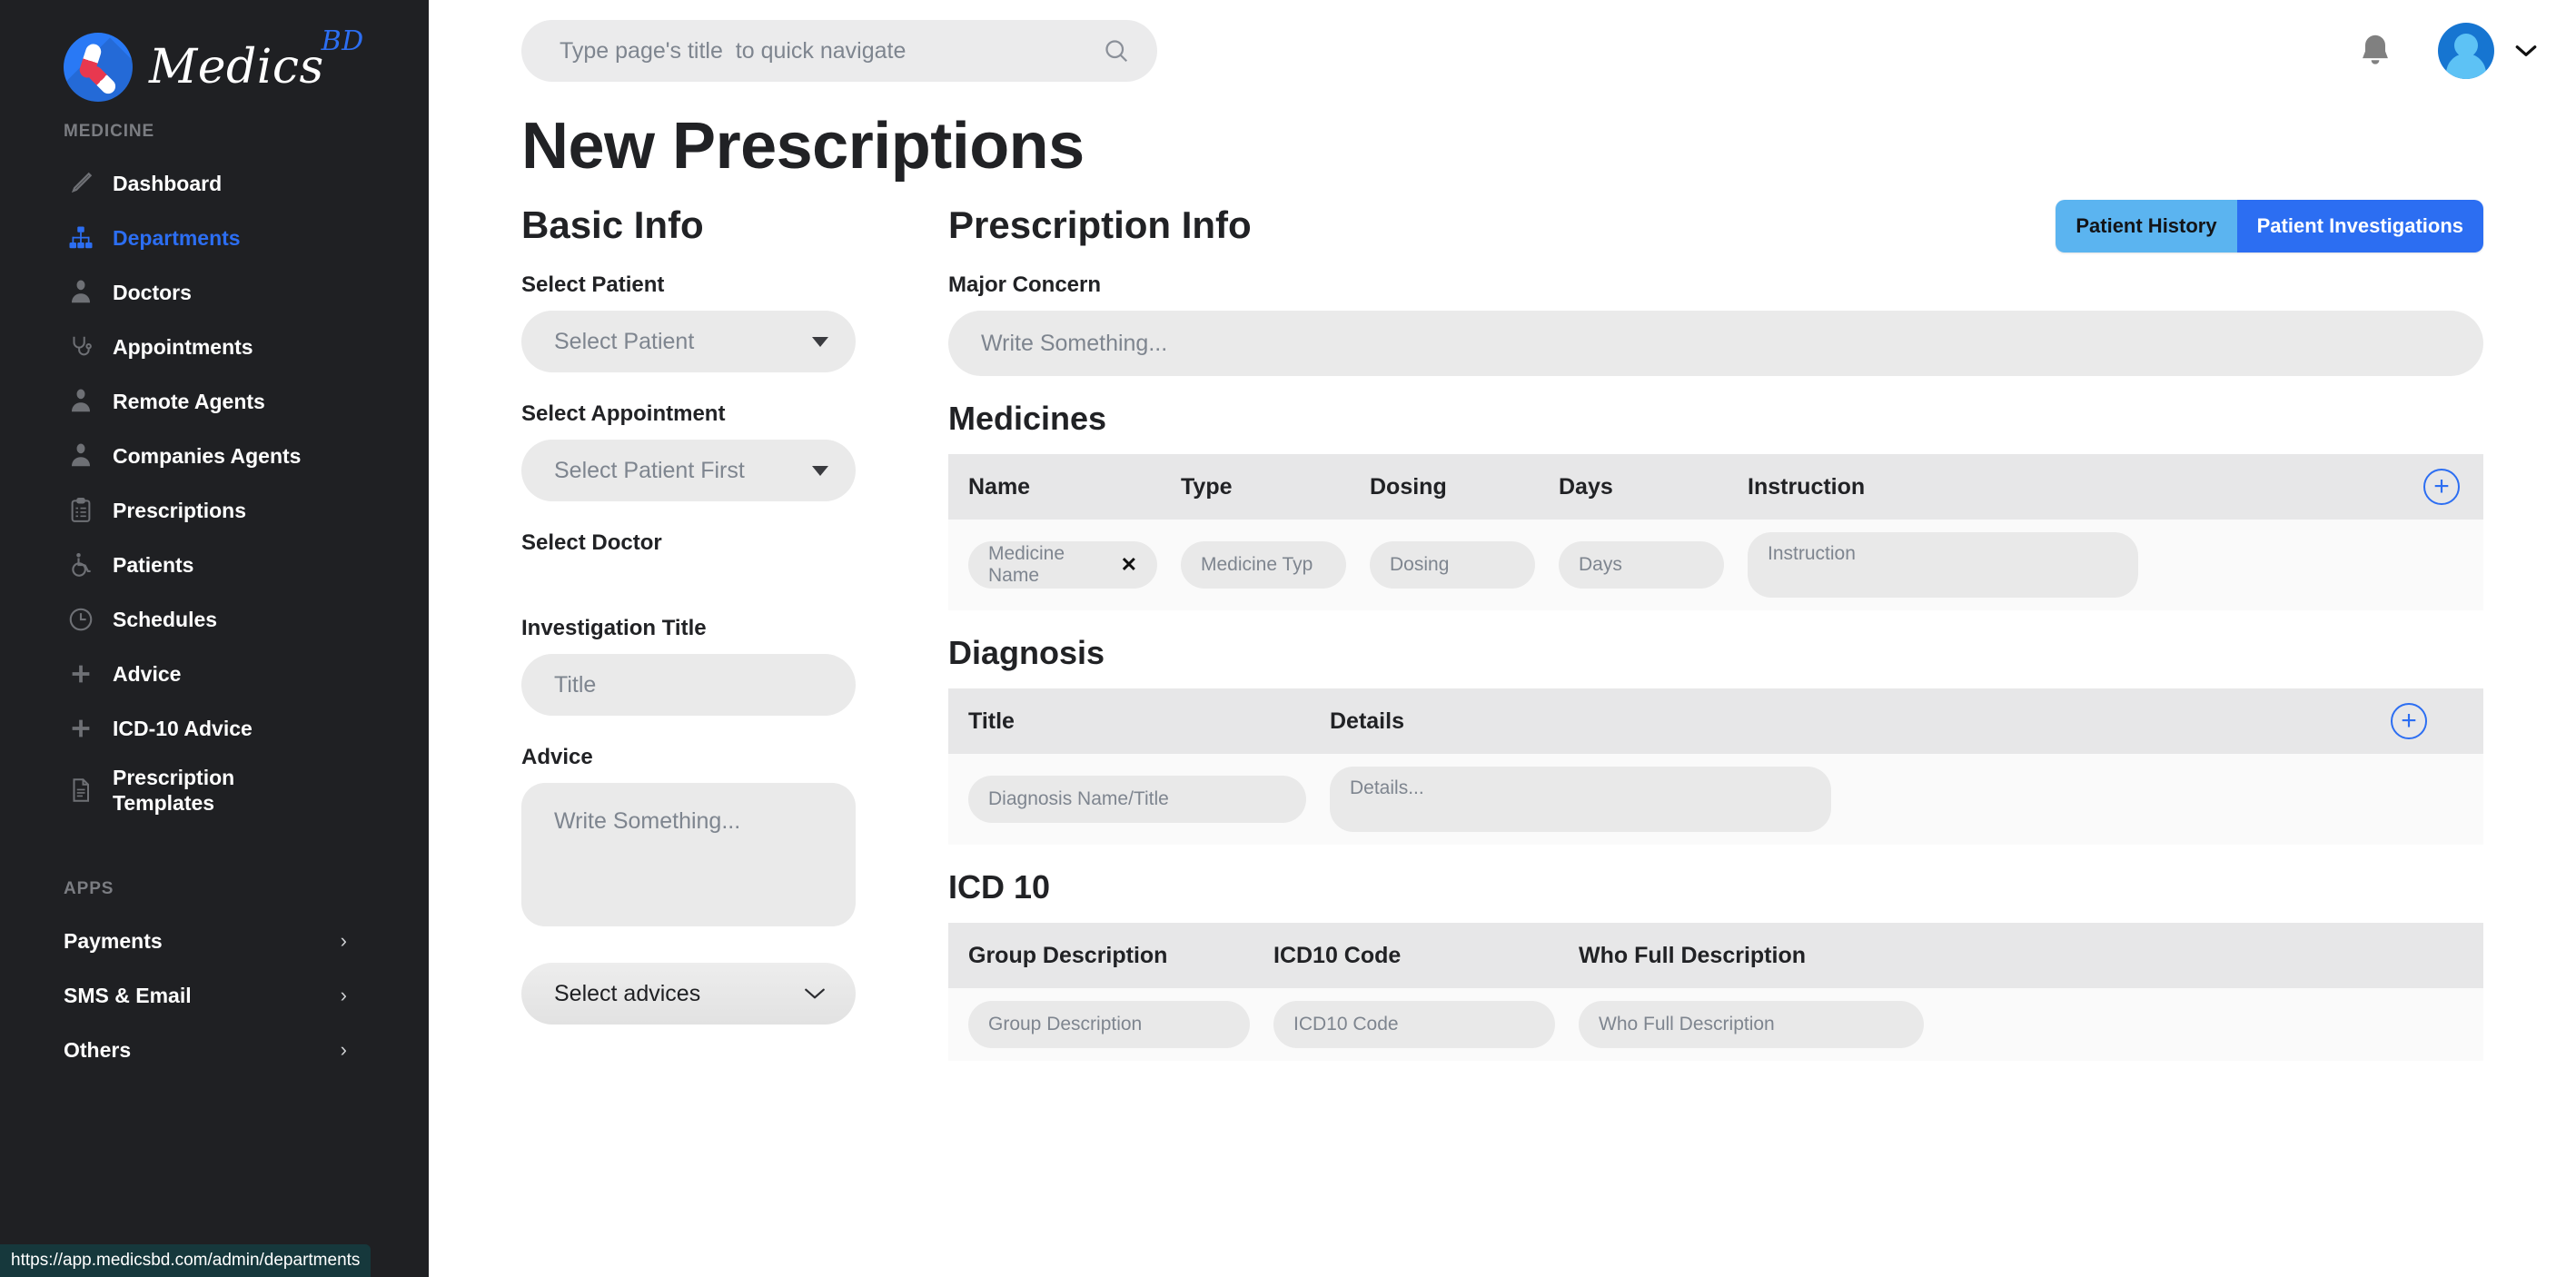 The width and height of the screenshot is (2576, 1277). Describe the element at coordinates (2409, 721) in the screenshot. I see `add-diagnosis-button: +` at that location.